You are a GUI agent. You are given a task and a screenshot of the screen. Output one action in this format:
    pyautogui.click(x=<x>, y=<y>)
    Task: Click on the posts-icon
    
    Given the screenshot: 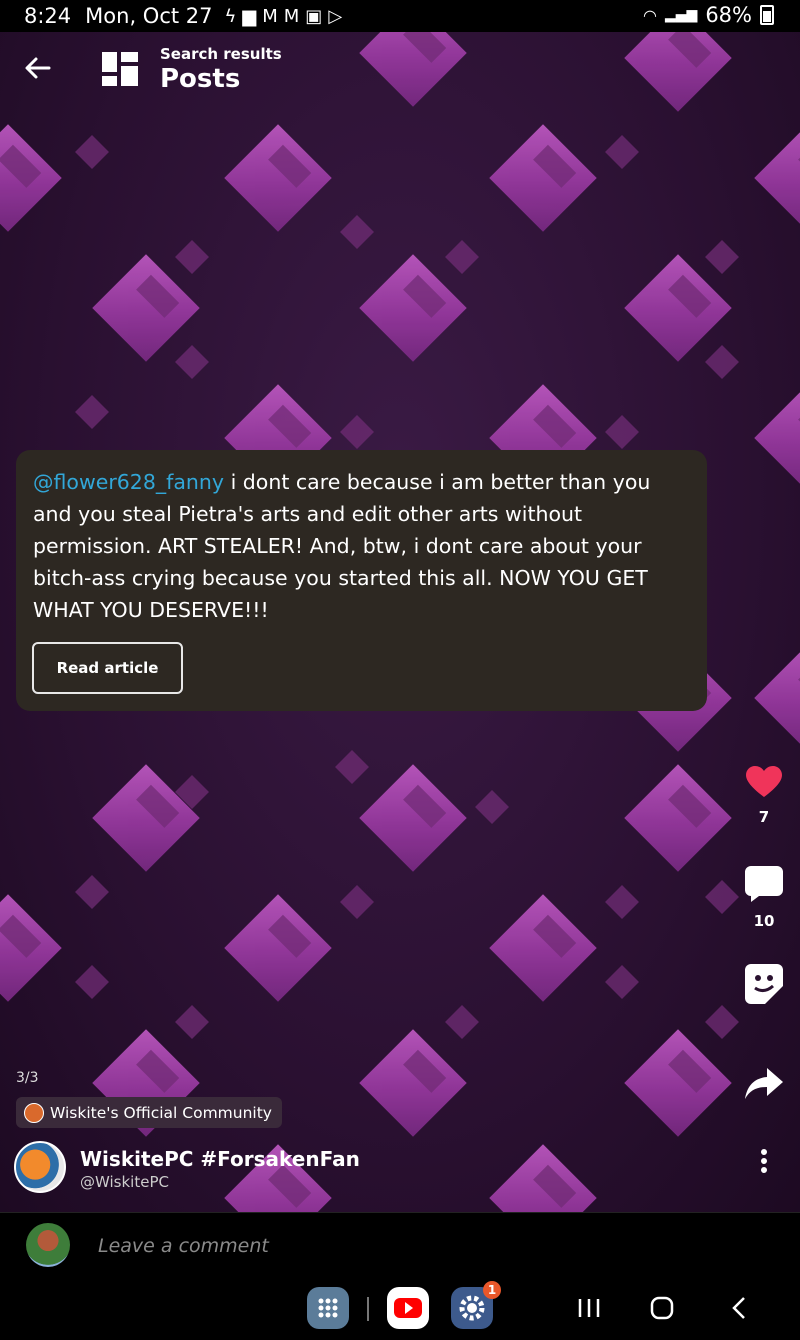 What is the action you would take?
    pyautogui.click(x=120, y=69)
    